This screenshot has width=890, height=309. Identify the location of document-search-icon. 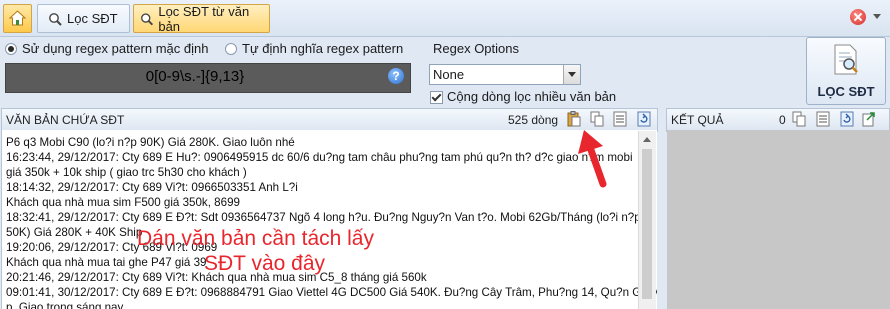
(846, 59).